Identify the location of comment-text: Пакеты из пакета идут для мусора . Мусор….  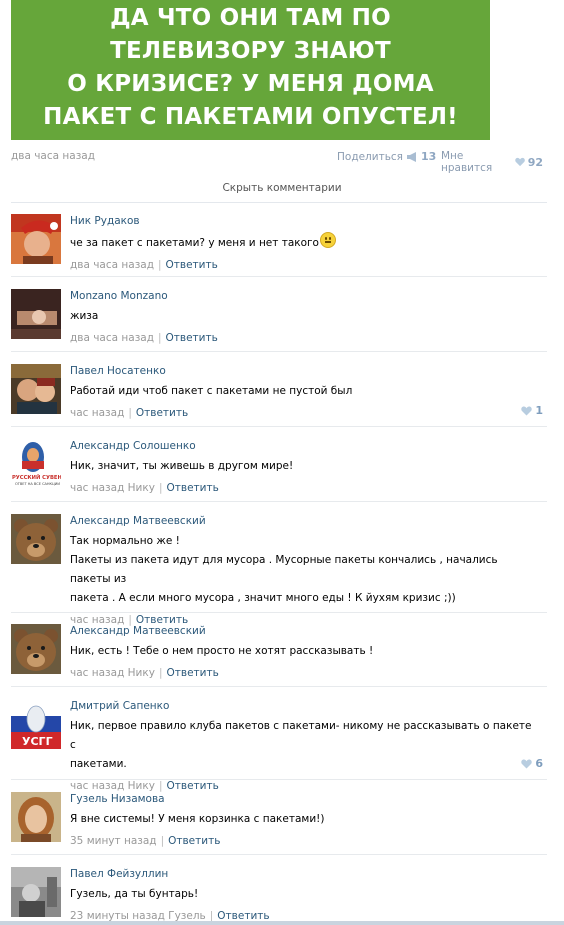
(284, 569).